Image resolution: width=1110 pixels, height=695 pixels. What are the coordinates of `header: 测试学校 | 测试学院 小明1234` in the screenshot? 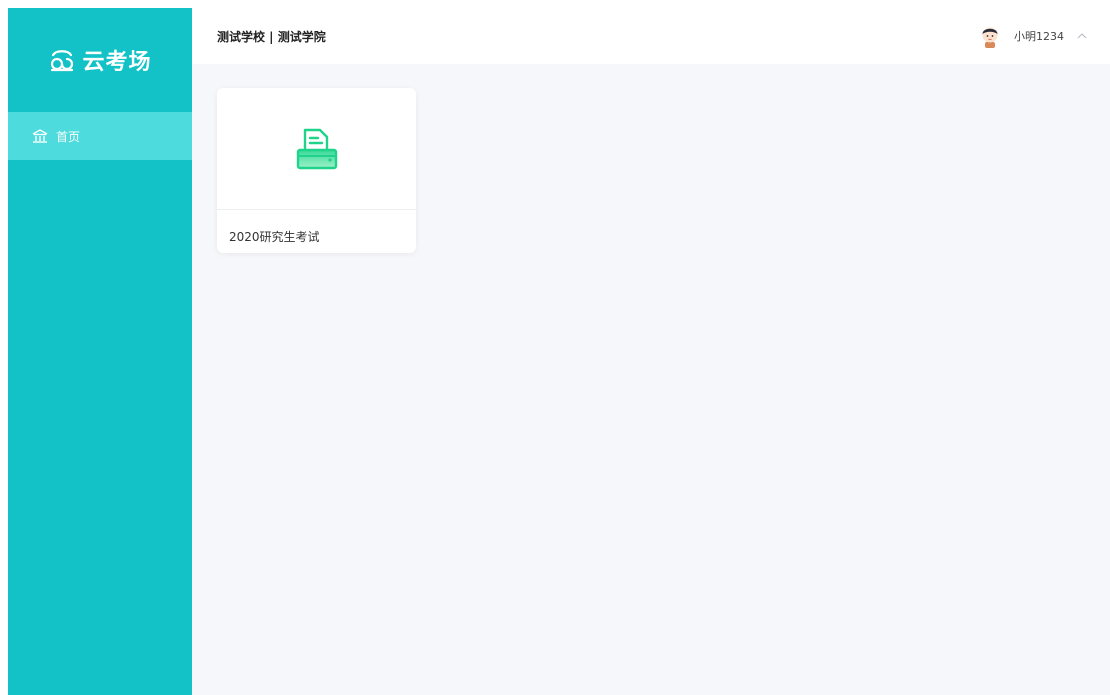 It's located at (651, 36).